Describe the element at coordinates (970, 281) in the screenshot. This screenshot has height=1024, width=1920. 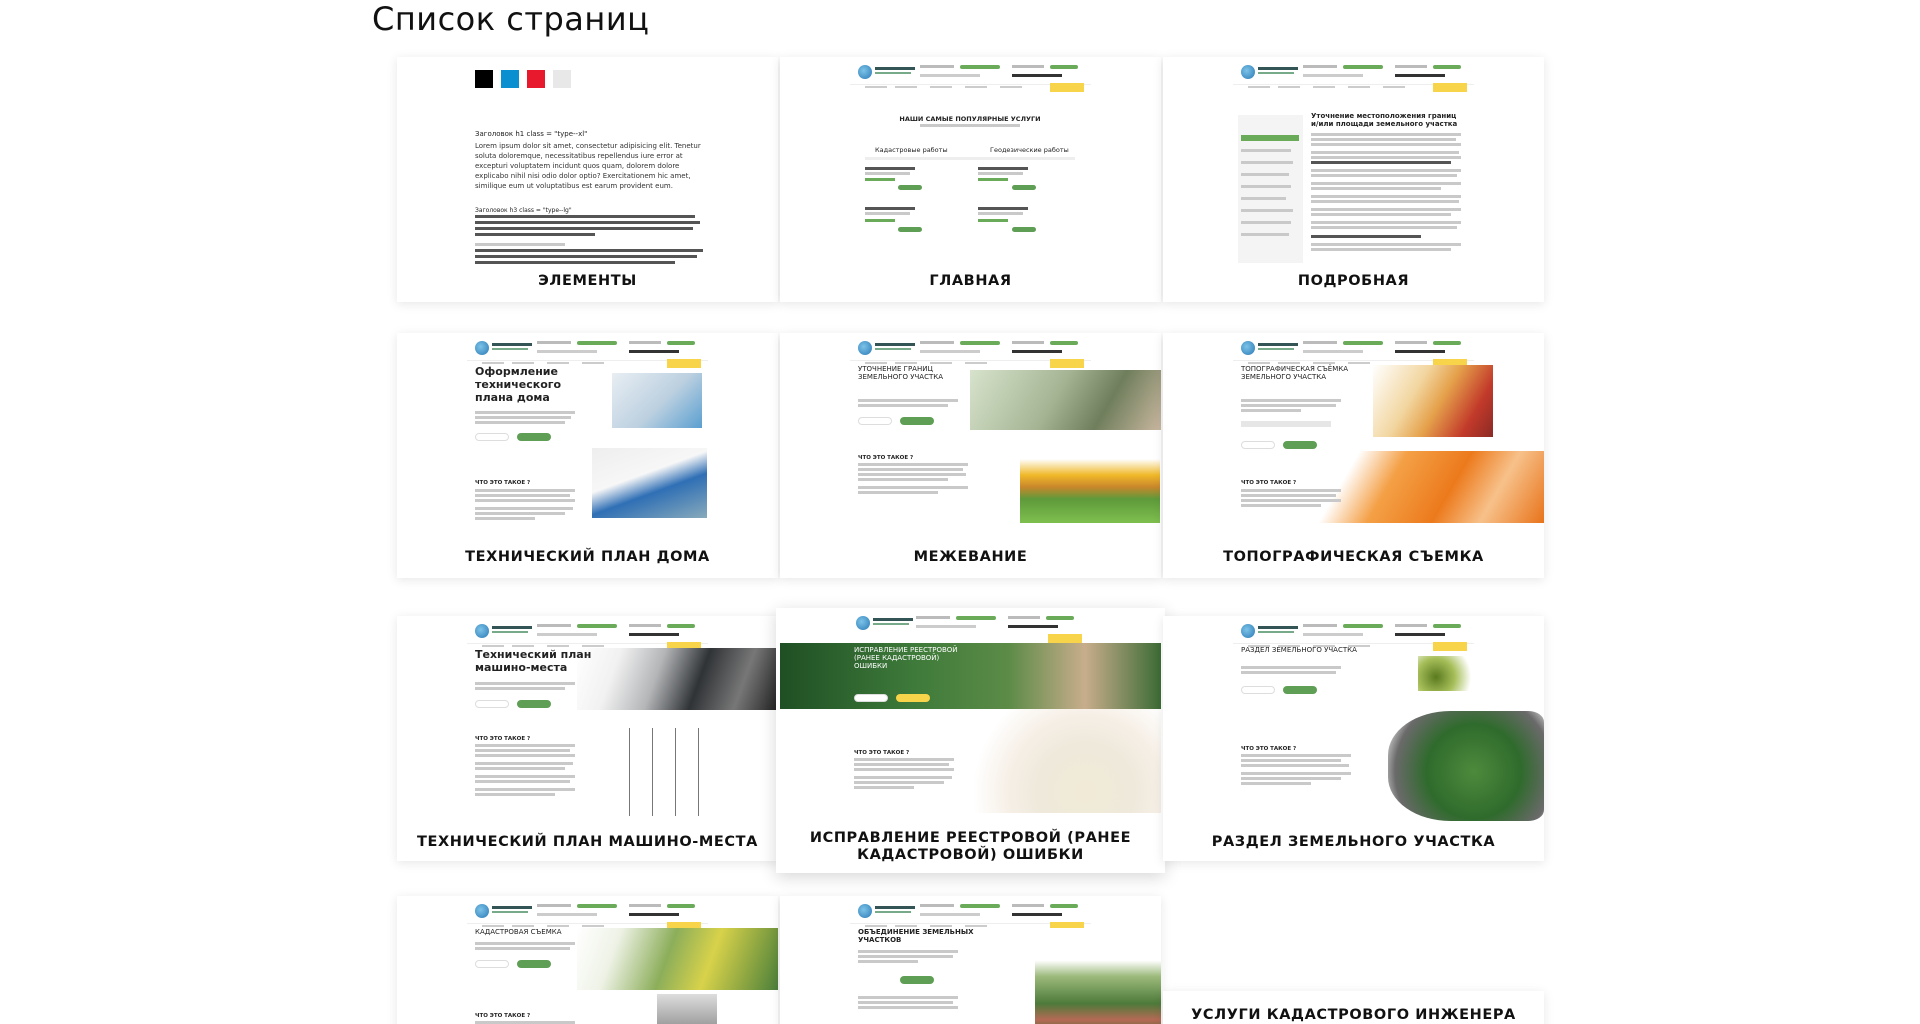
I see `card-title: ГЛАВНАЯ` at that location.